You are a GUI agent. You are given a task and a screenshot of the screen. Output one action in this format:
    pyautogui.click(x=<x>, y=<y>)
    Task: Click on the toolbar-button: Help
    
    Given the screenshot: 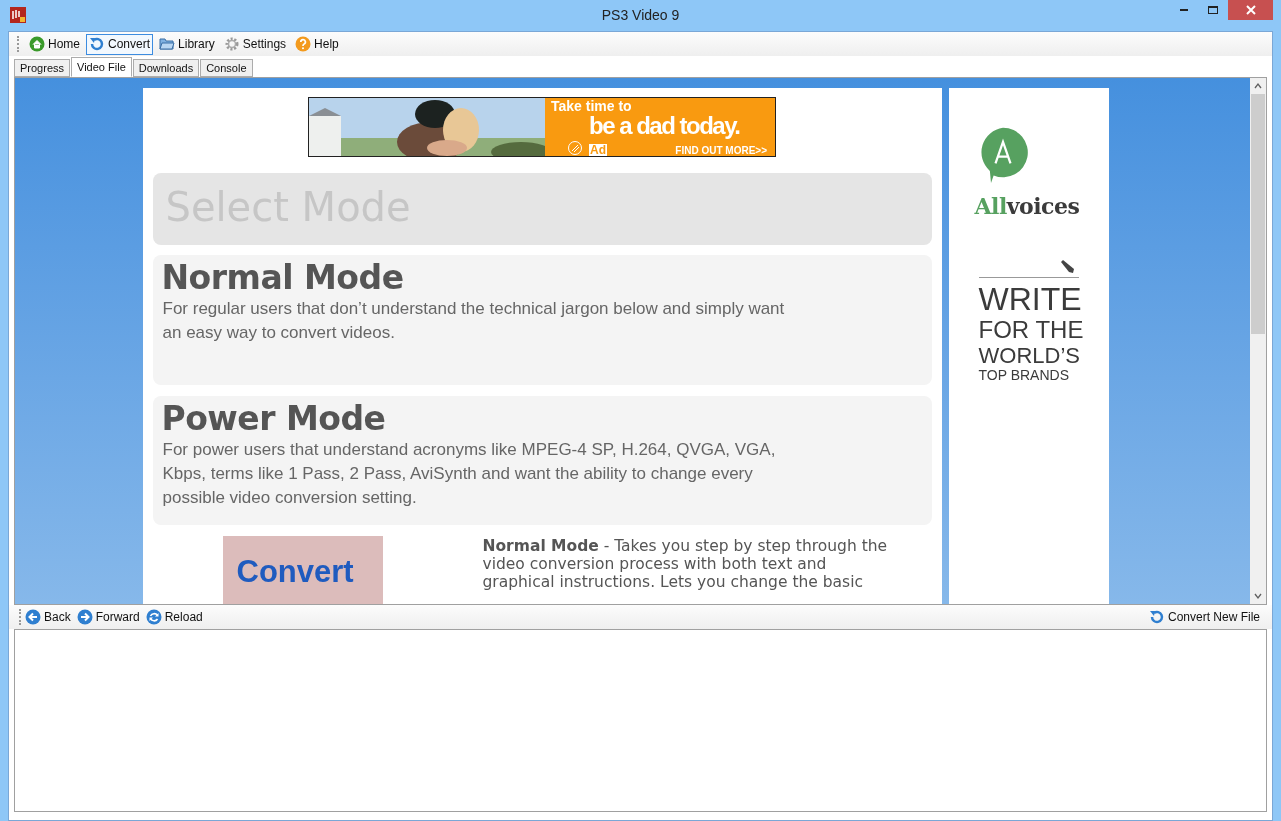 What is the action you would take?
    pyautogui.click(x=317, y=44)
    